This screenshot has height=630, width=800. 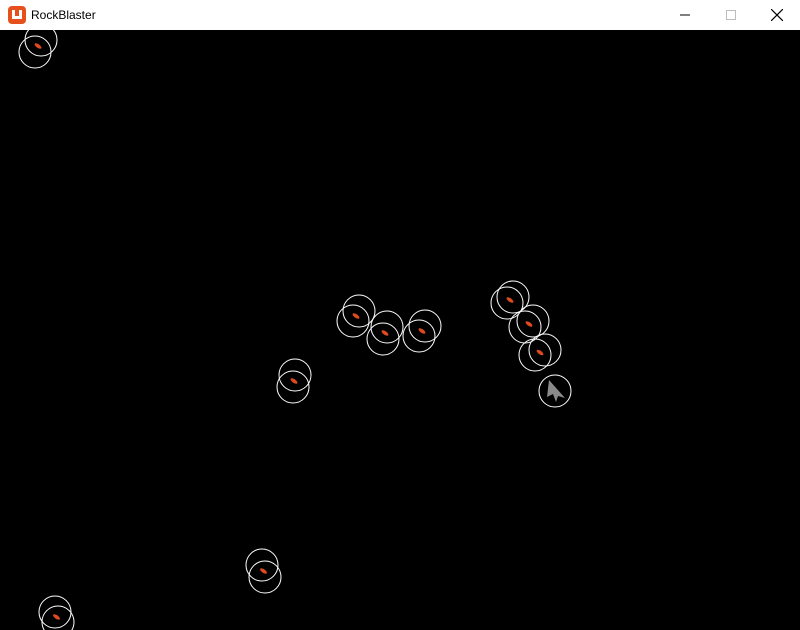 I want to click on close-icon, so click(x=777, y=15).